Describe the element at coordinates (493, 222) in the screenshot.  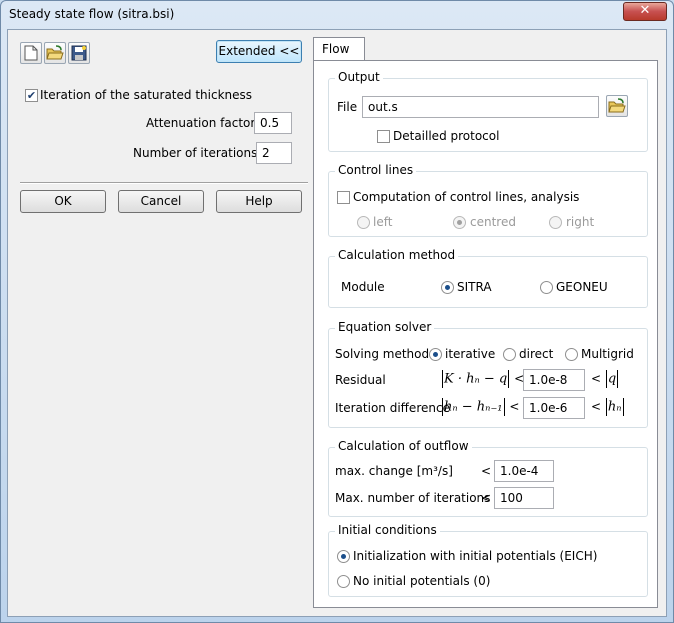
I see `radio-control-centred-label: centred` at that location.